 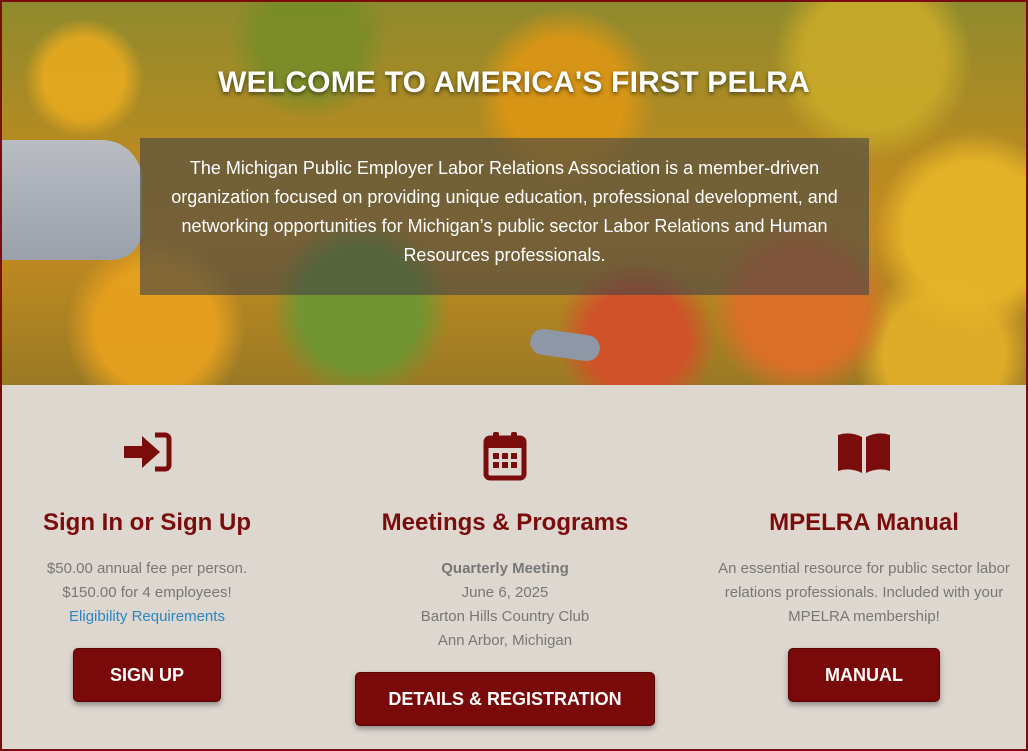 What do you see at coordinates (864, 522) in the screenshot?
I see `manual-title: MPELRA Manual` at bounding box center [864, 522].